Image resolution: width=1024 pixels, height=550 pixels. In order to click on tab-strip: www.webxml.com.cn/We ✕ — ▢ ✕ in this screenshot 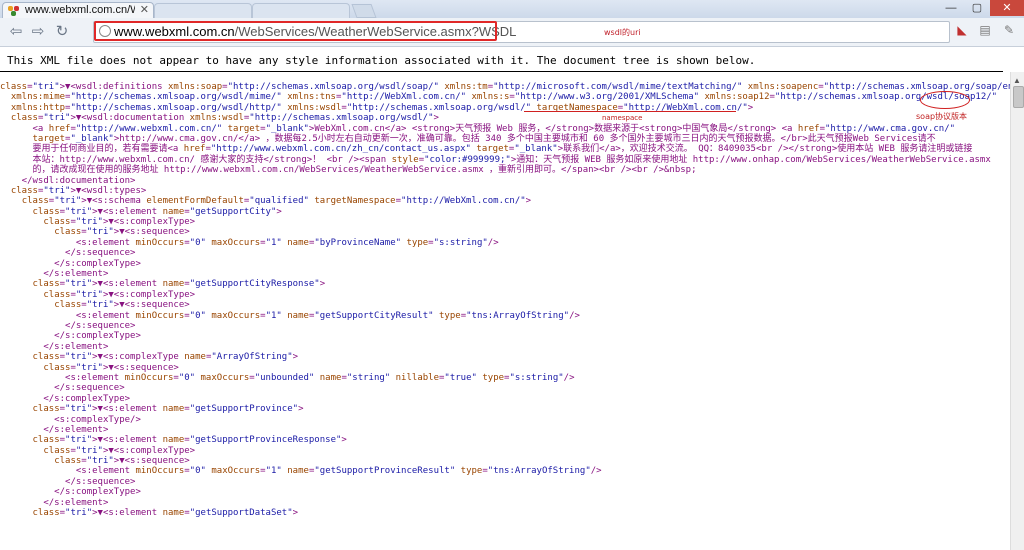, I will do `click(512, 9)`.